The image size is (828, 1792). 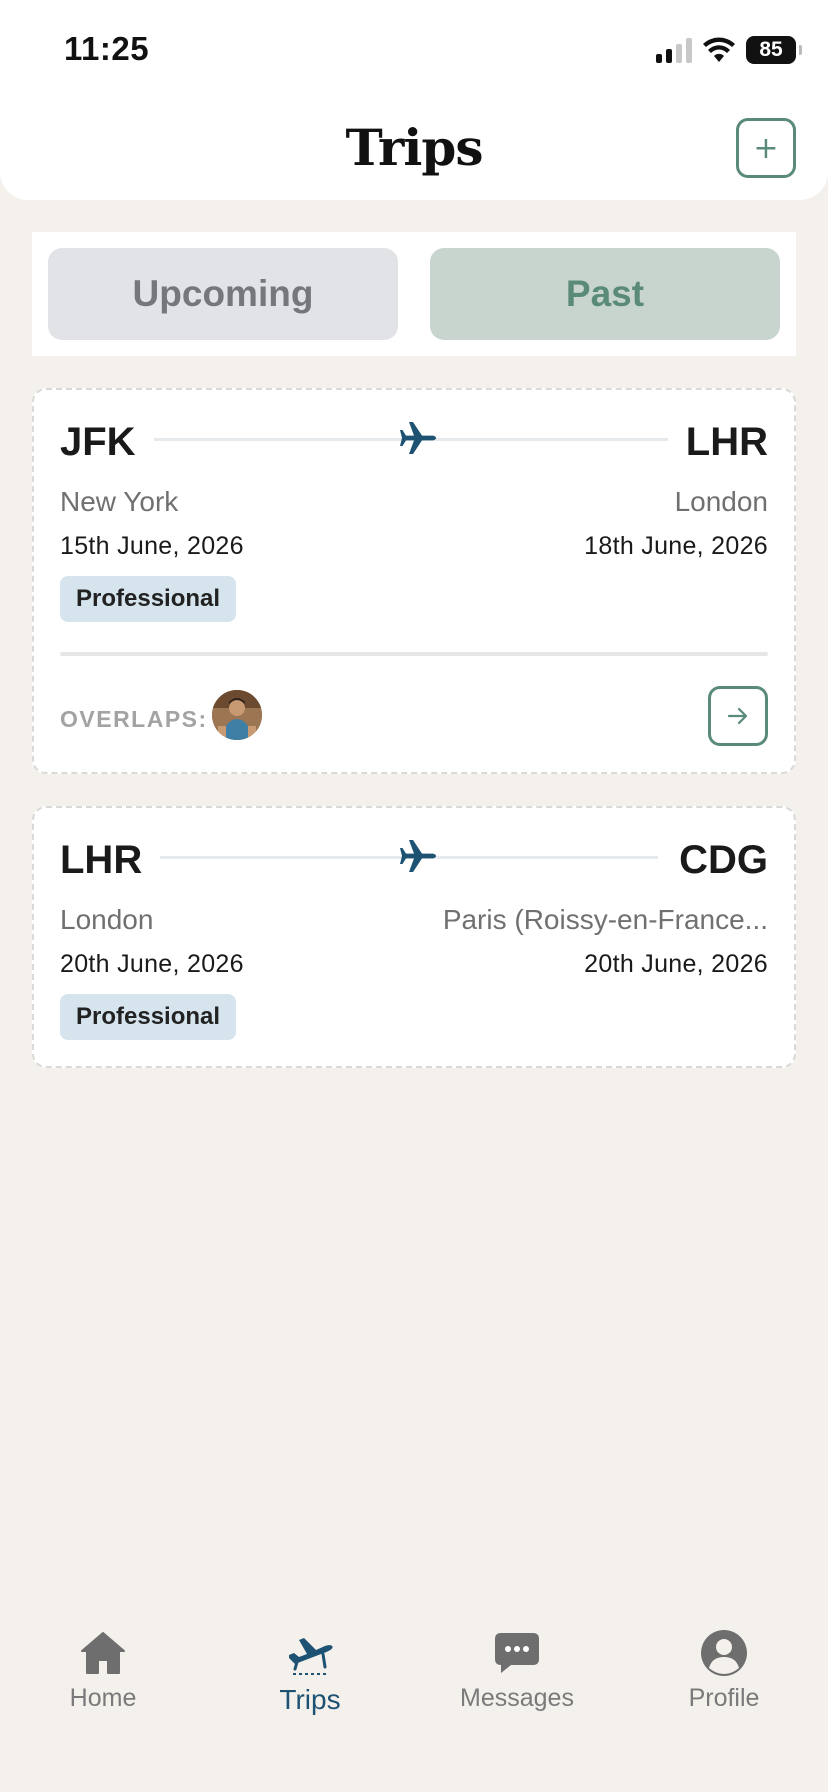 I want to click on profile-icon, so click(x=724, y=1653).